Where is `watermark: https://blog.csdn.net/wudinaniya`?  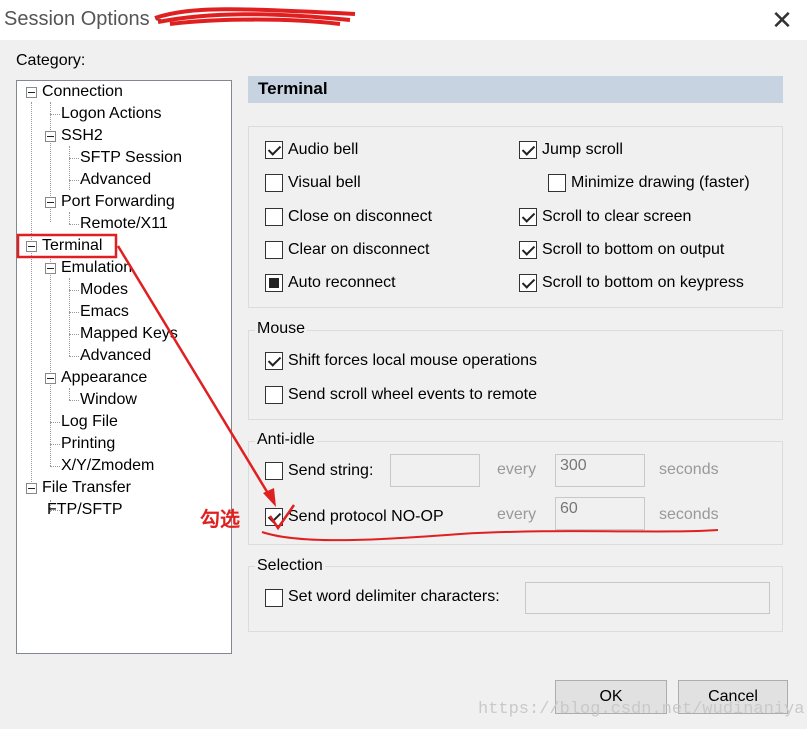 watermark: https://blog.csdn.net/wudinaniya is located at coordinates (641, 709).